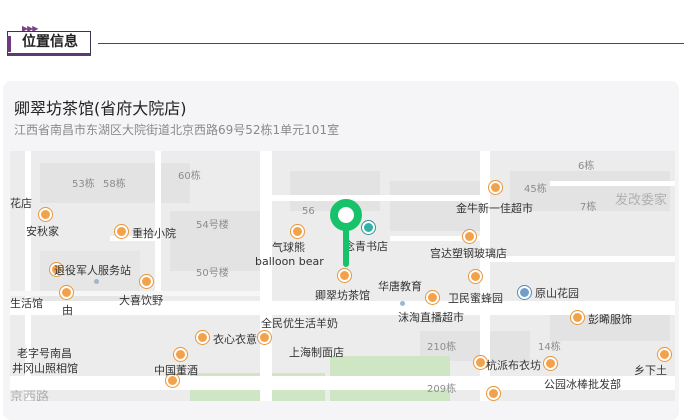 This screenshot has height=420, width=684. I want to click on poi-label: 老字号南昌, so click(44, 353).